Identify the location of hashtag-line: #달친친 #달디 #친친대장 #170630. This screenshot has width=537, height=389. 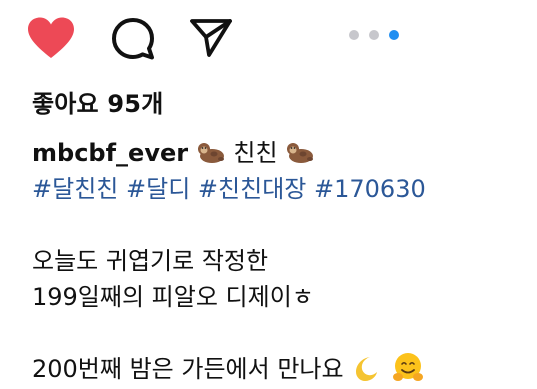
(229, 189).